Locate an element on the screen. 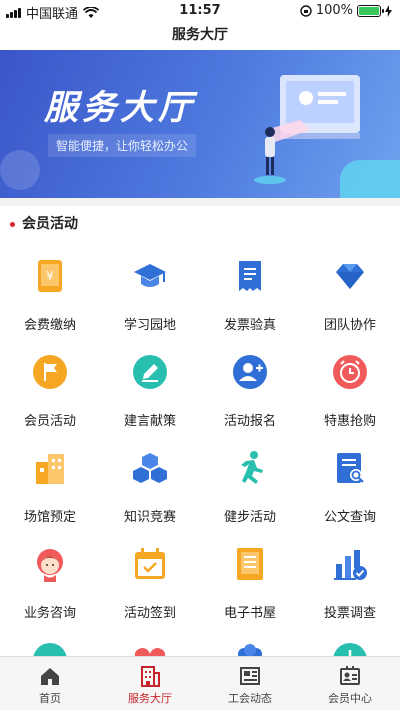  building-icon is located at coordinates (50, 469).